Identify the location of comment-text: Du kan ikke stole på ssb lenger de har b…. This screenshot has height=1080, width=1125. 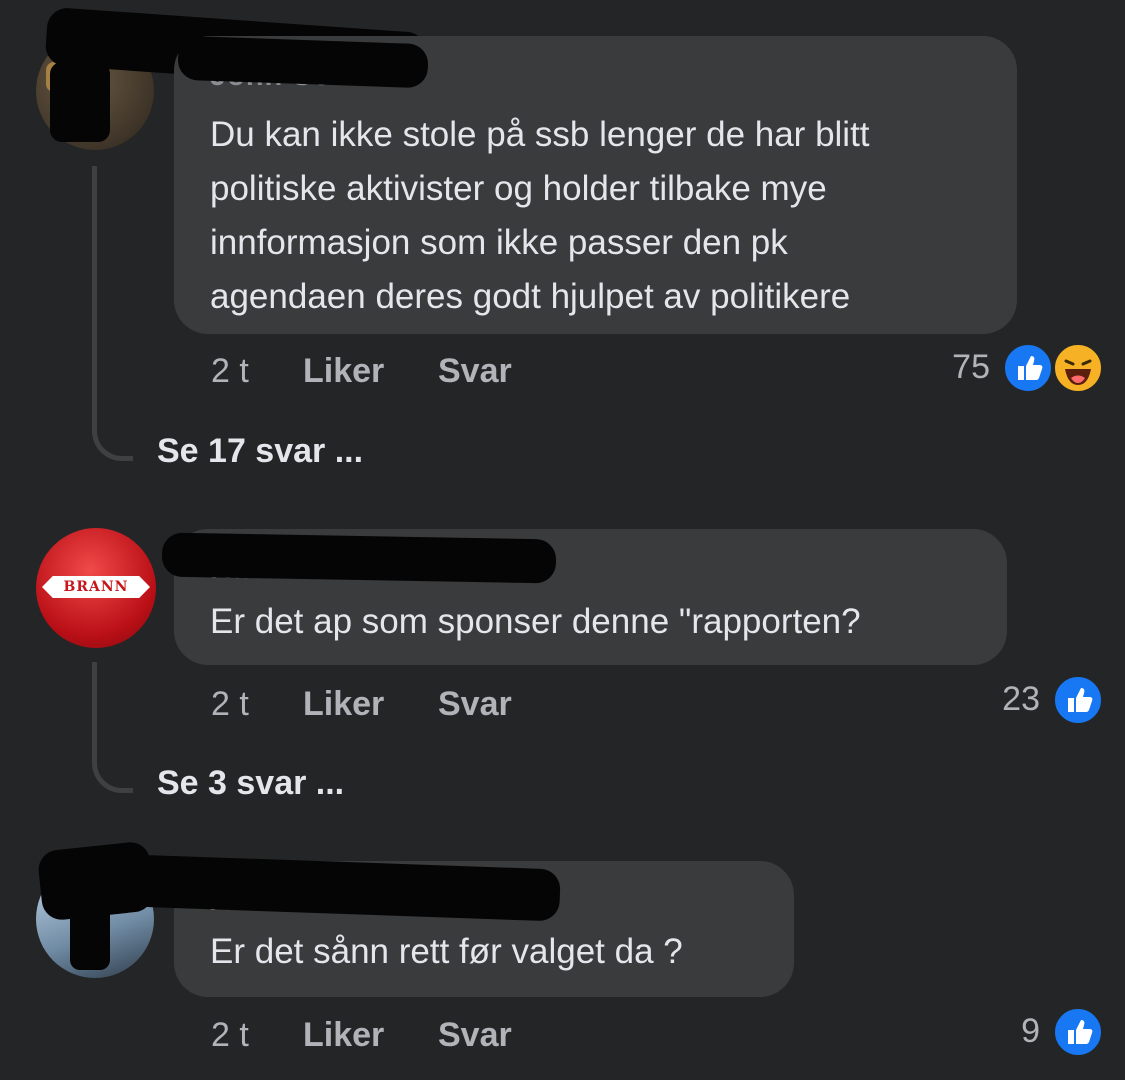
(540, 215).